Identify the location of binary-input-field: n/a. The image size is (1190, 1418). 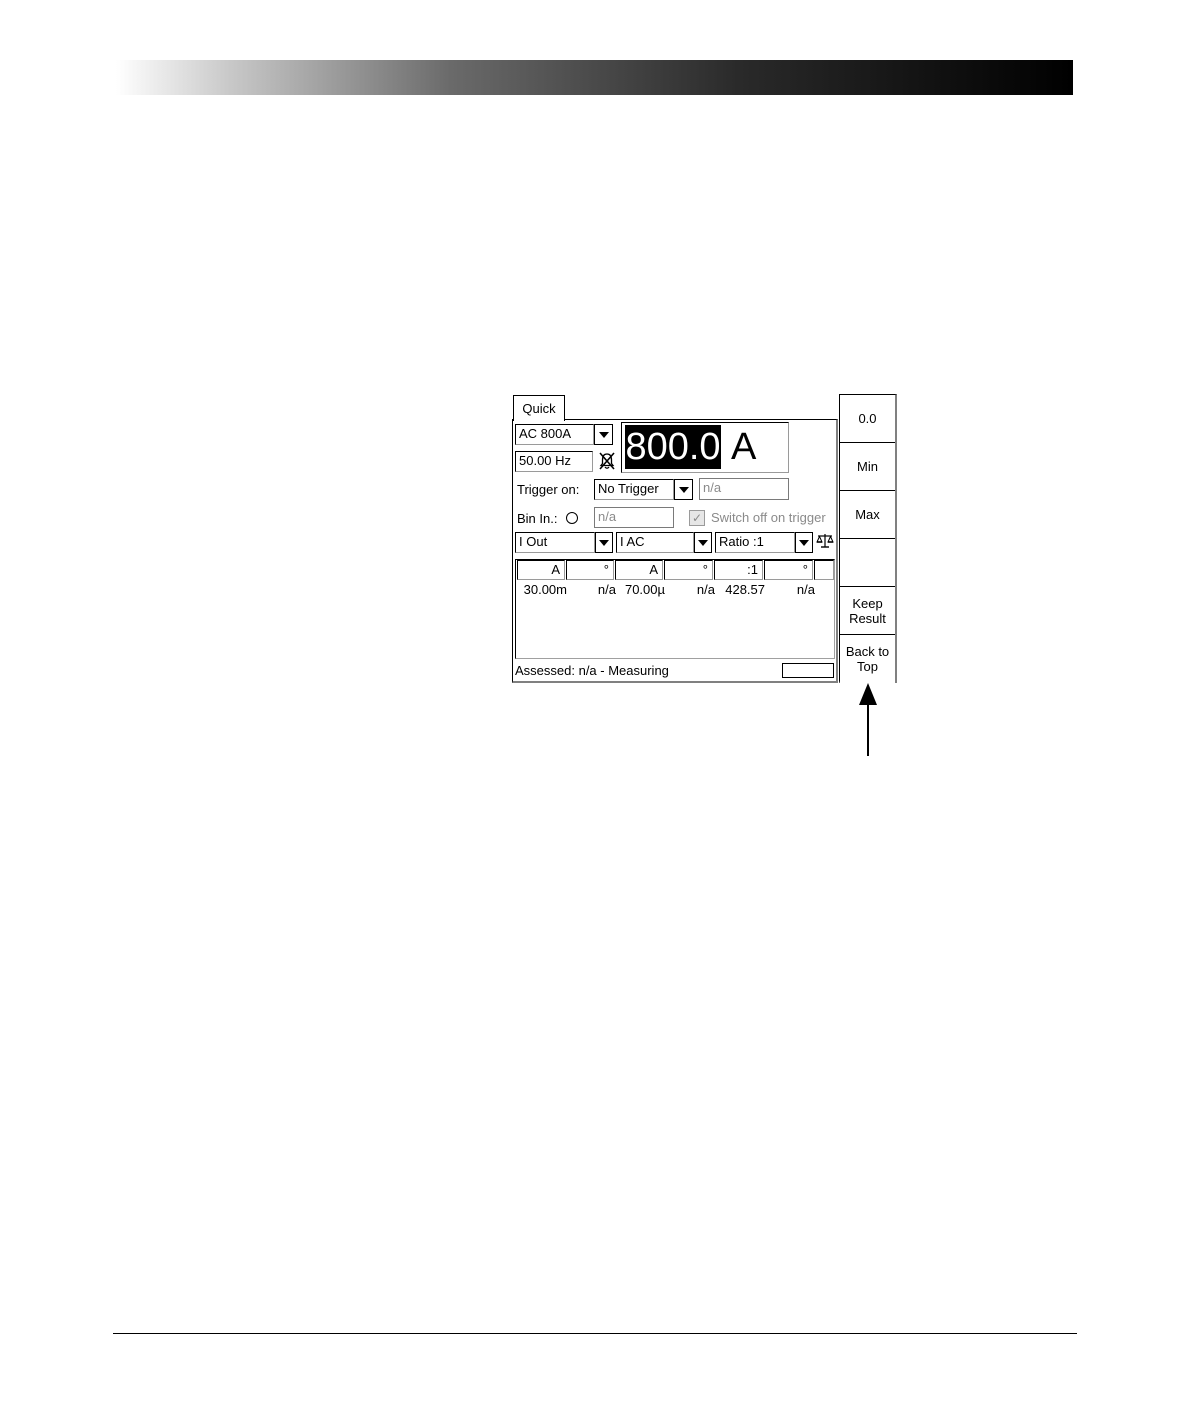
(634, 517).